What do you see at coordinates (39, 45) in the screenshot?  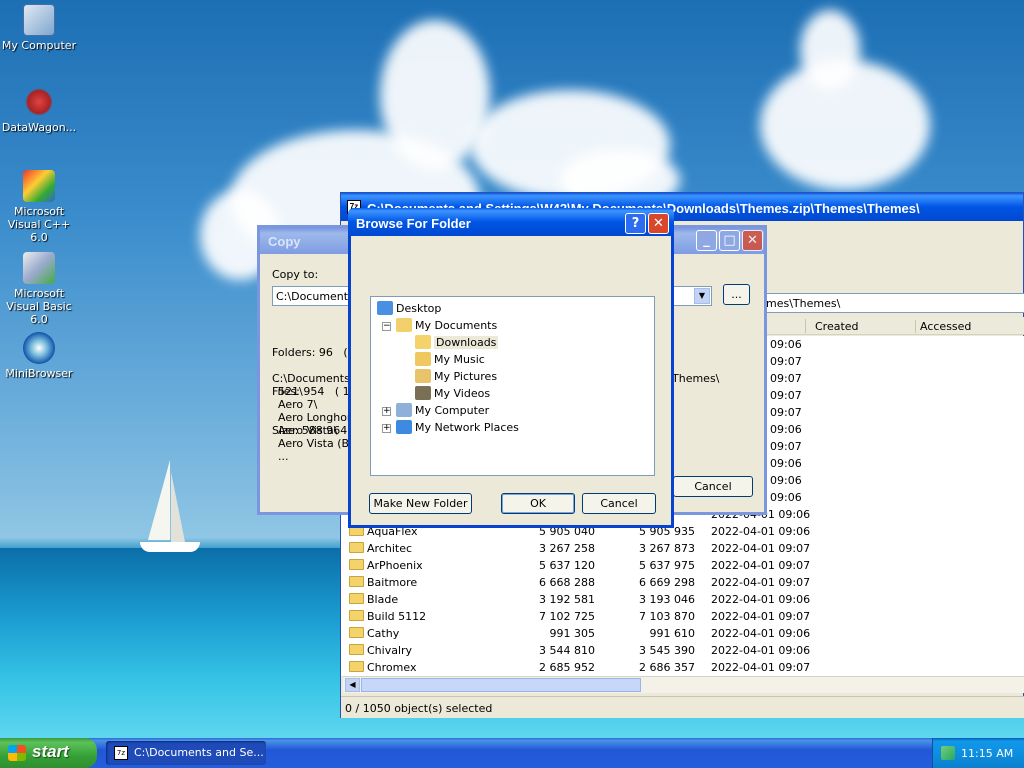 I see `desktop-icon-label: My Computer` at bounding box center [39, 45].